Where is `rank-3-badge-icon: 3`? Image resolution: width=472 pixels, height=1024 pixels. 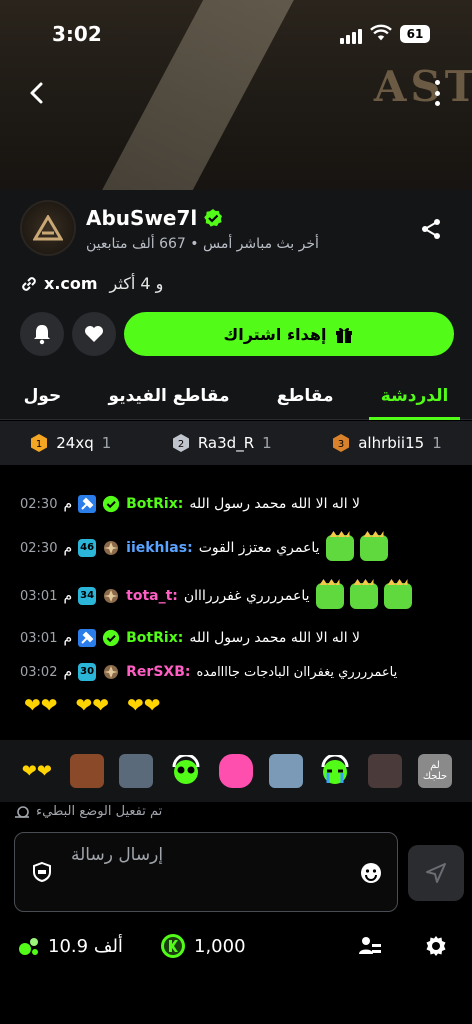 rank-3-badge-icon: 3 is located at coordinates (341, 443).